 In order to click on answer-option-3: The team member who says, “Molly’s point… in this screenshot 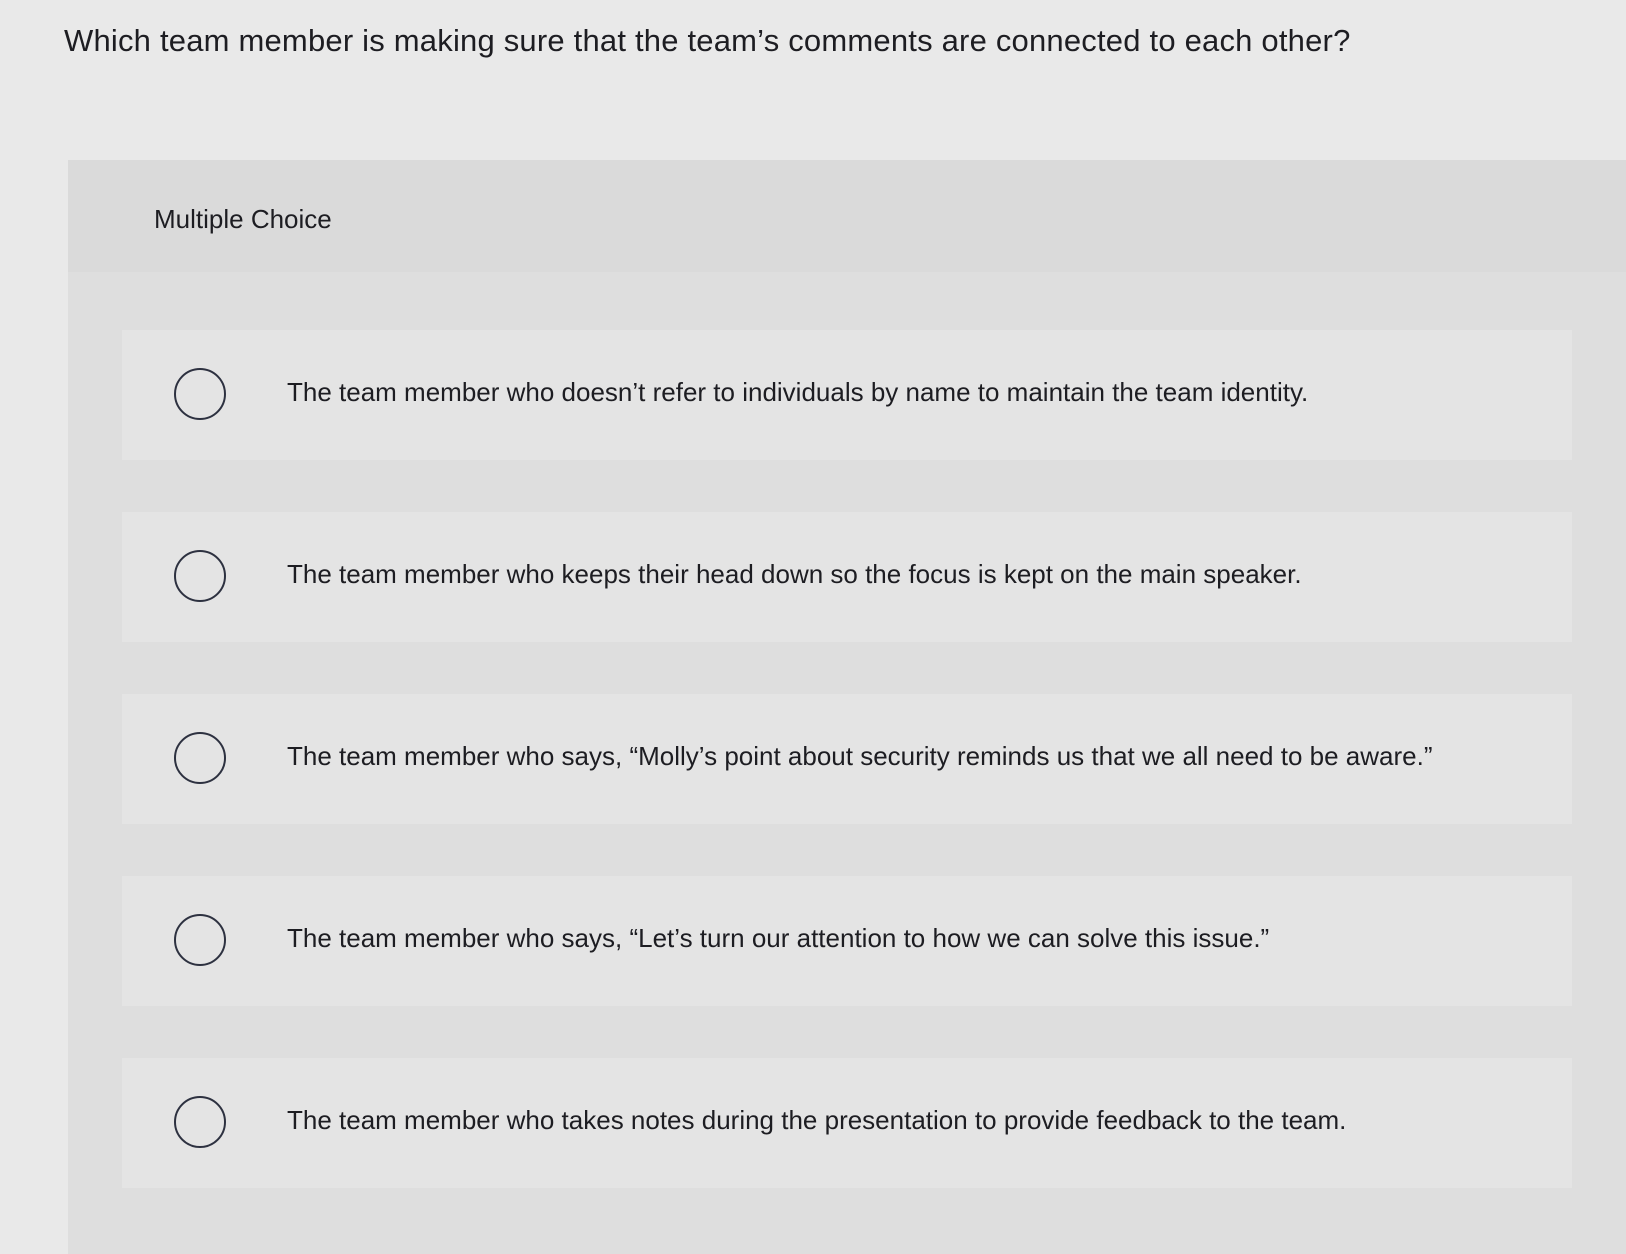, I will do `click(847, 759)`.